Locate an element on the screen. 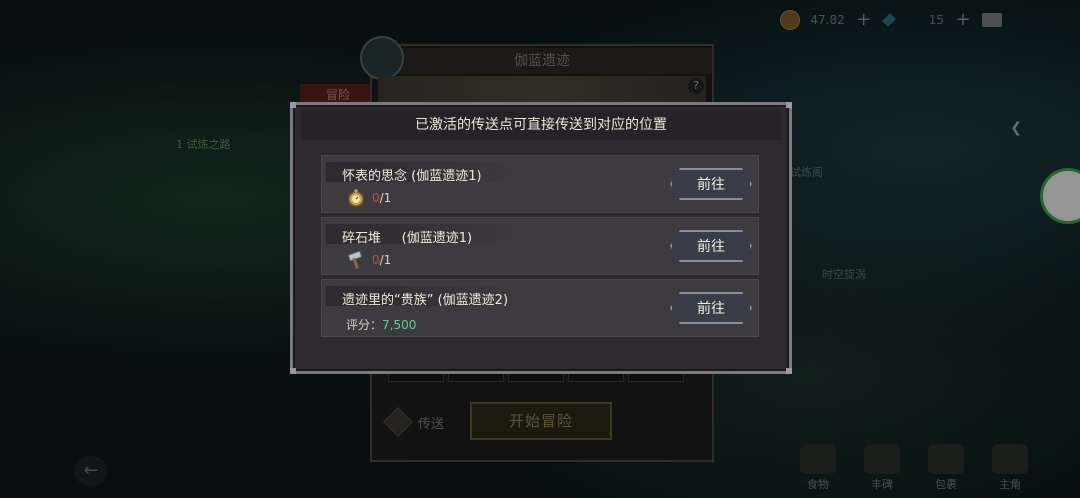  teleport-row-title: 碎石堆 (伽蓝遗迹1) is located at coordinates (407, 238).